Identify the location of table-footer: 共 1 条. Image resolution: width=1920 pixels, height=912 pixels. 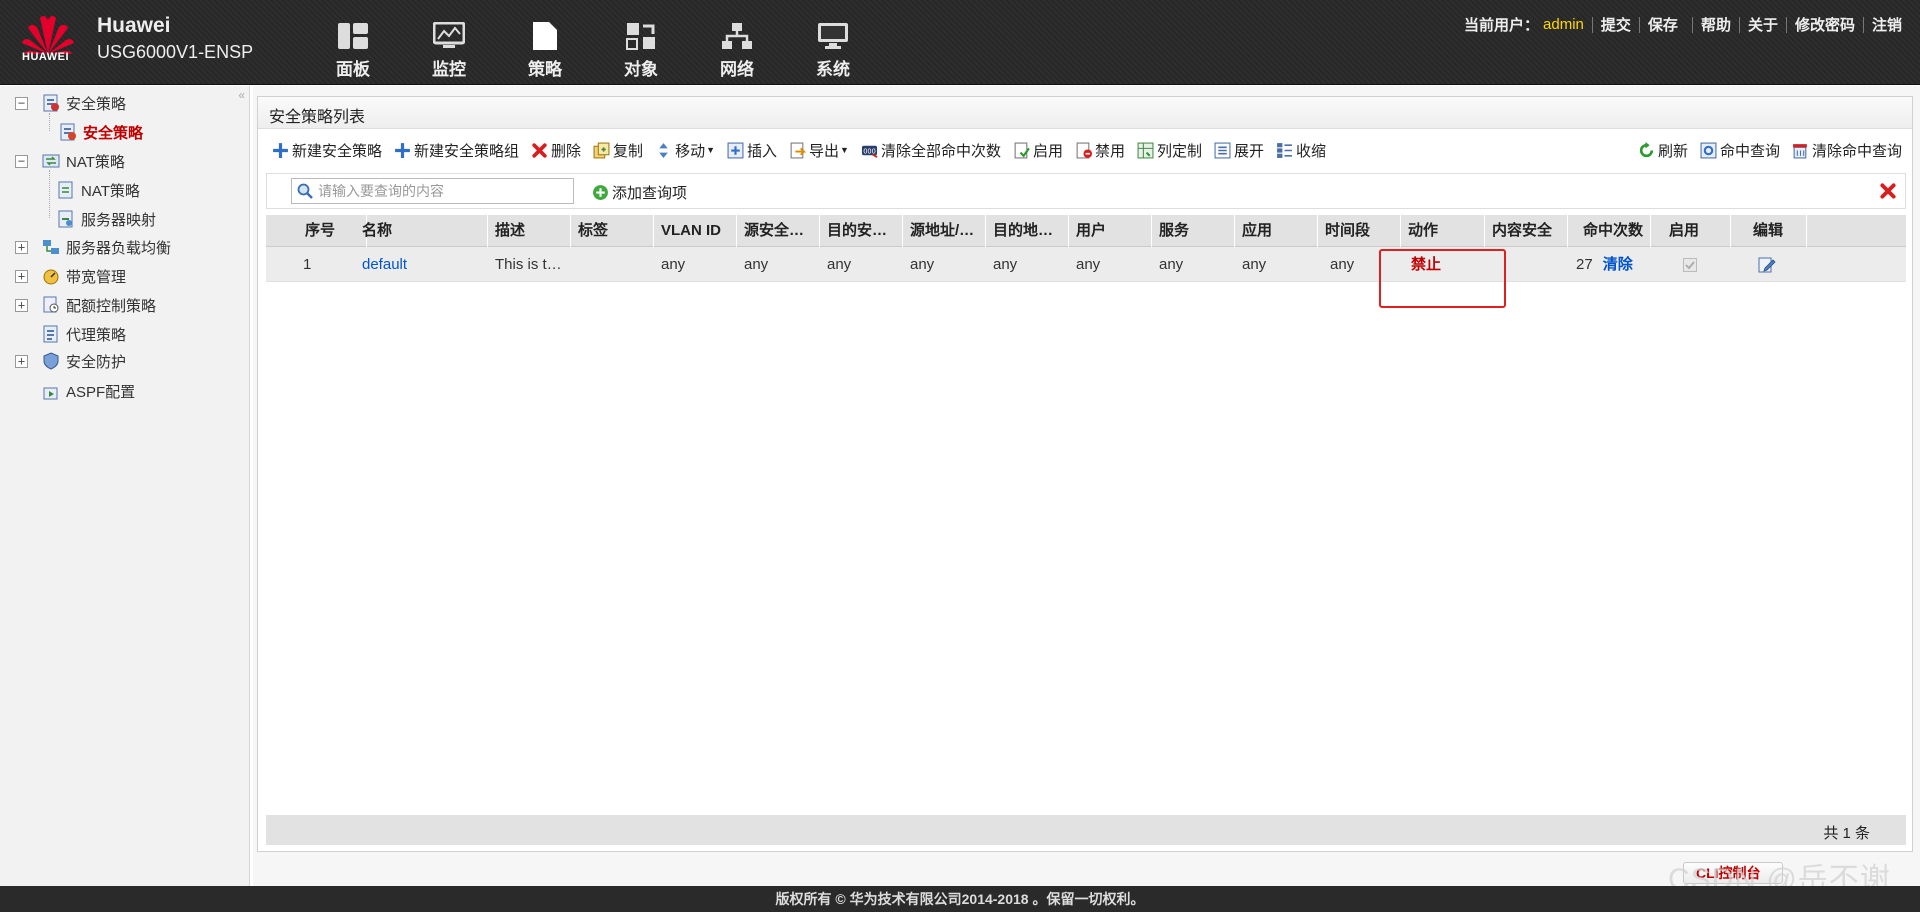
(1086, 830).